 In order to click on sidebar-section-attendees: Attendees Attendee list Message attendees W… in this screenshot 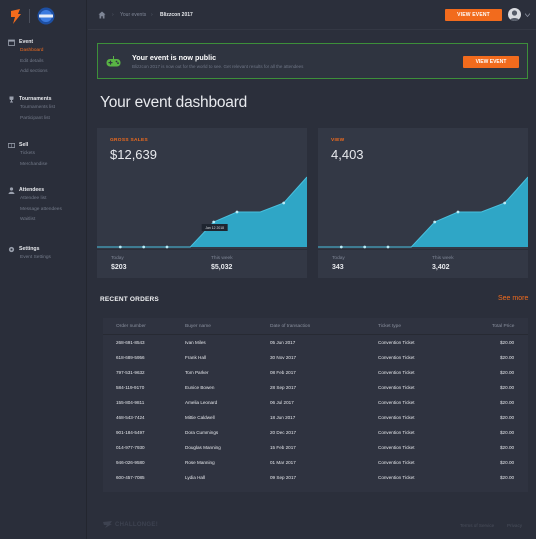, I will do `click(35, 206)`.